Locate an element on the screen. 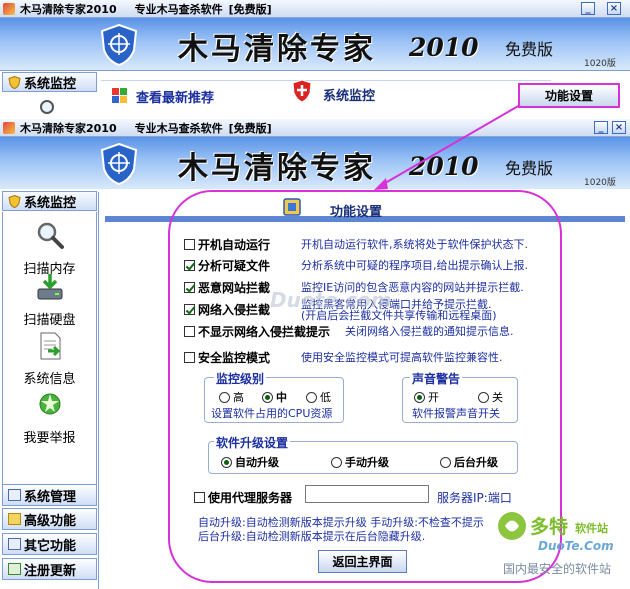  recommend-grid-icon is located at coordinates (119, 95).